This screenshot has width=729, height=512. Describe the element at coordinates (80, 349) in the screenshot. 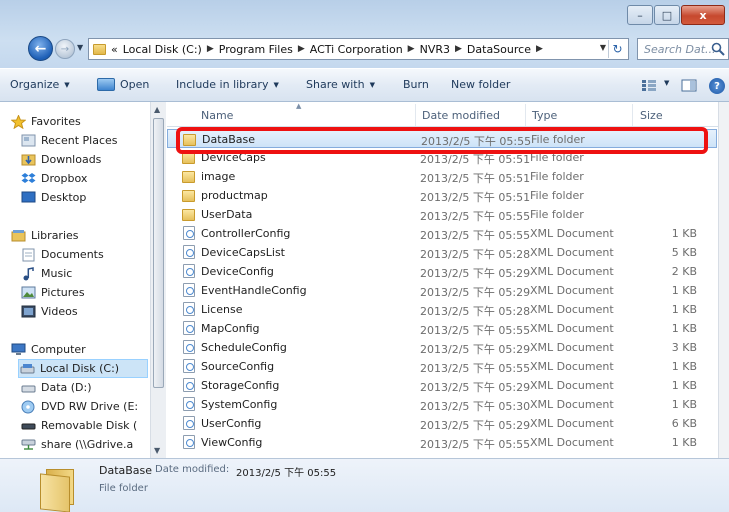

I see `nav-computer: Computer` at that location.